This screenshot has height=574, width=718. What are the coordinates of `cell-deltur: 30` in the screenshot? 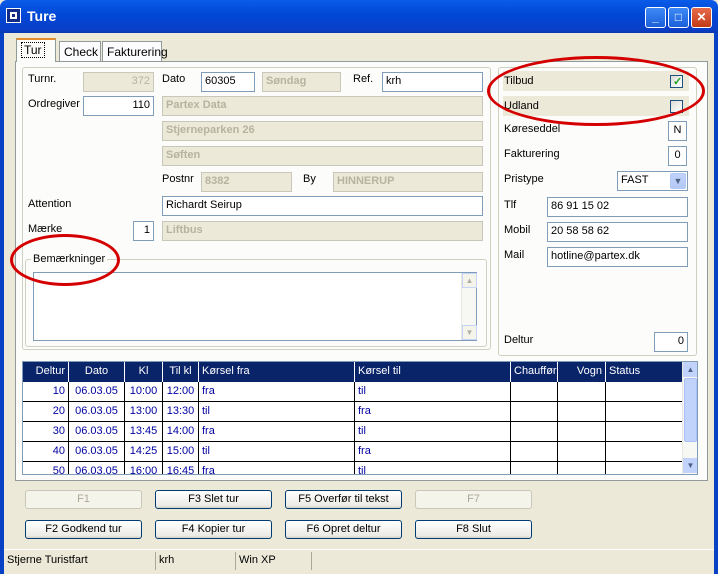 It's located at (46, 432).